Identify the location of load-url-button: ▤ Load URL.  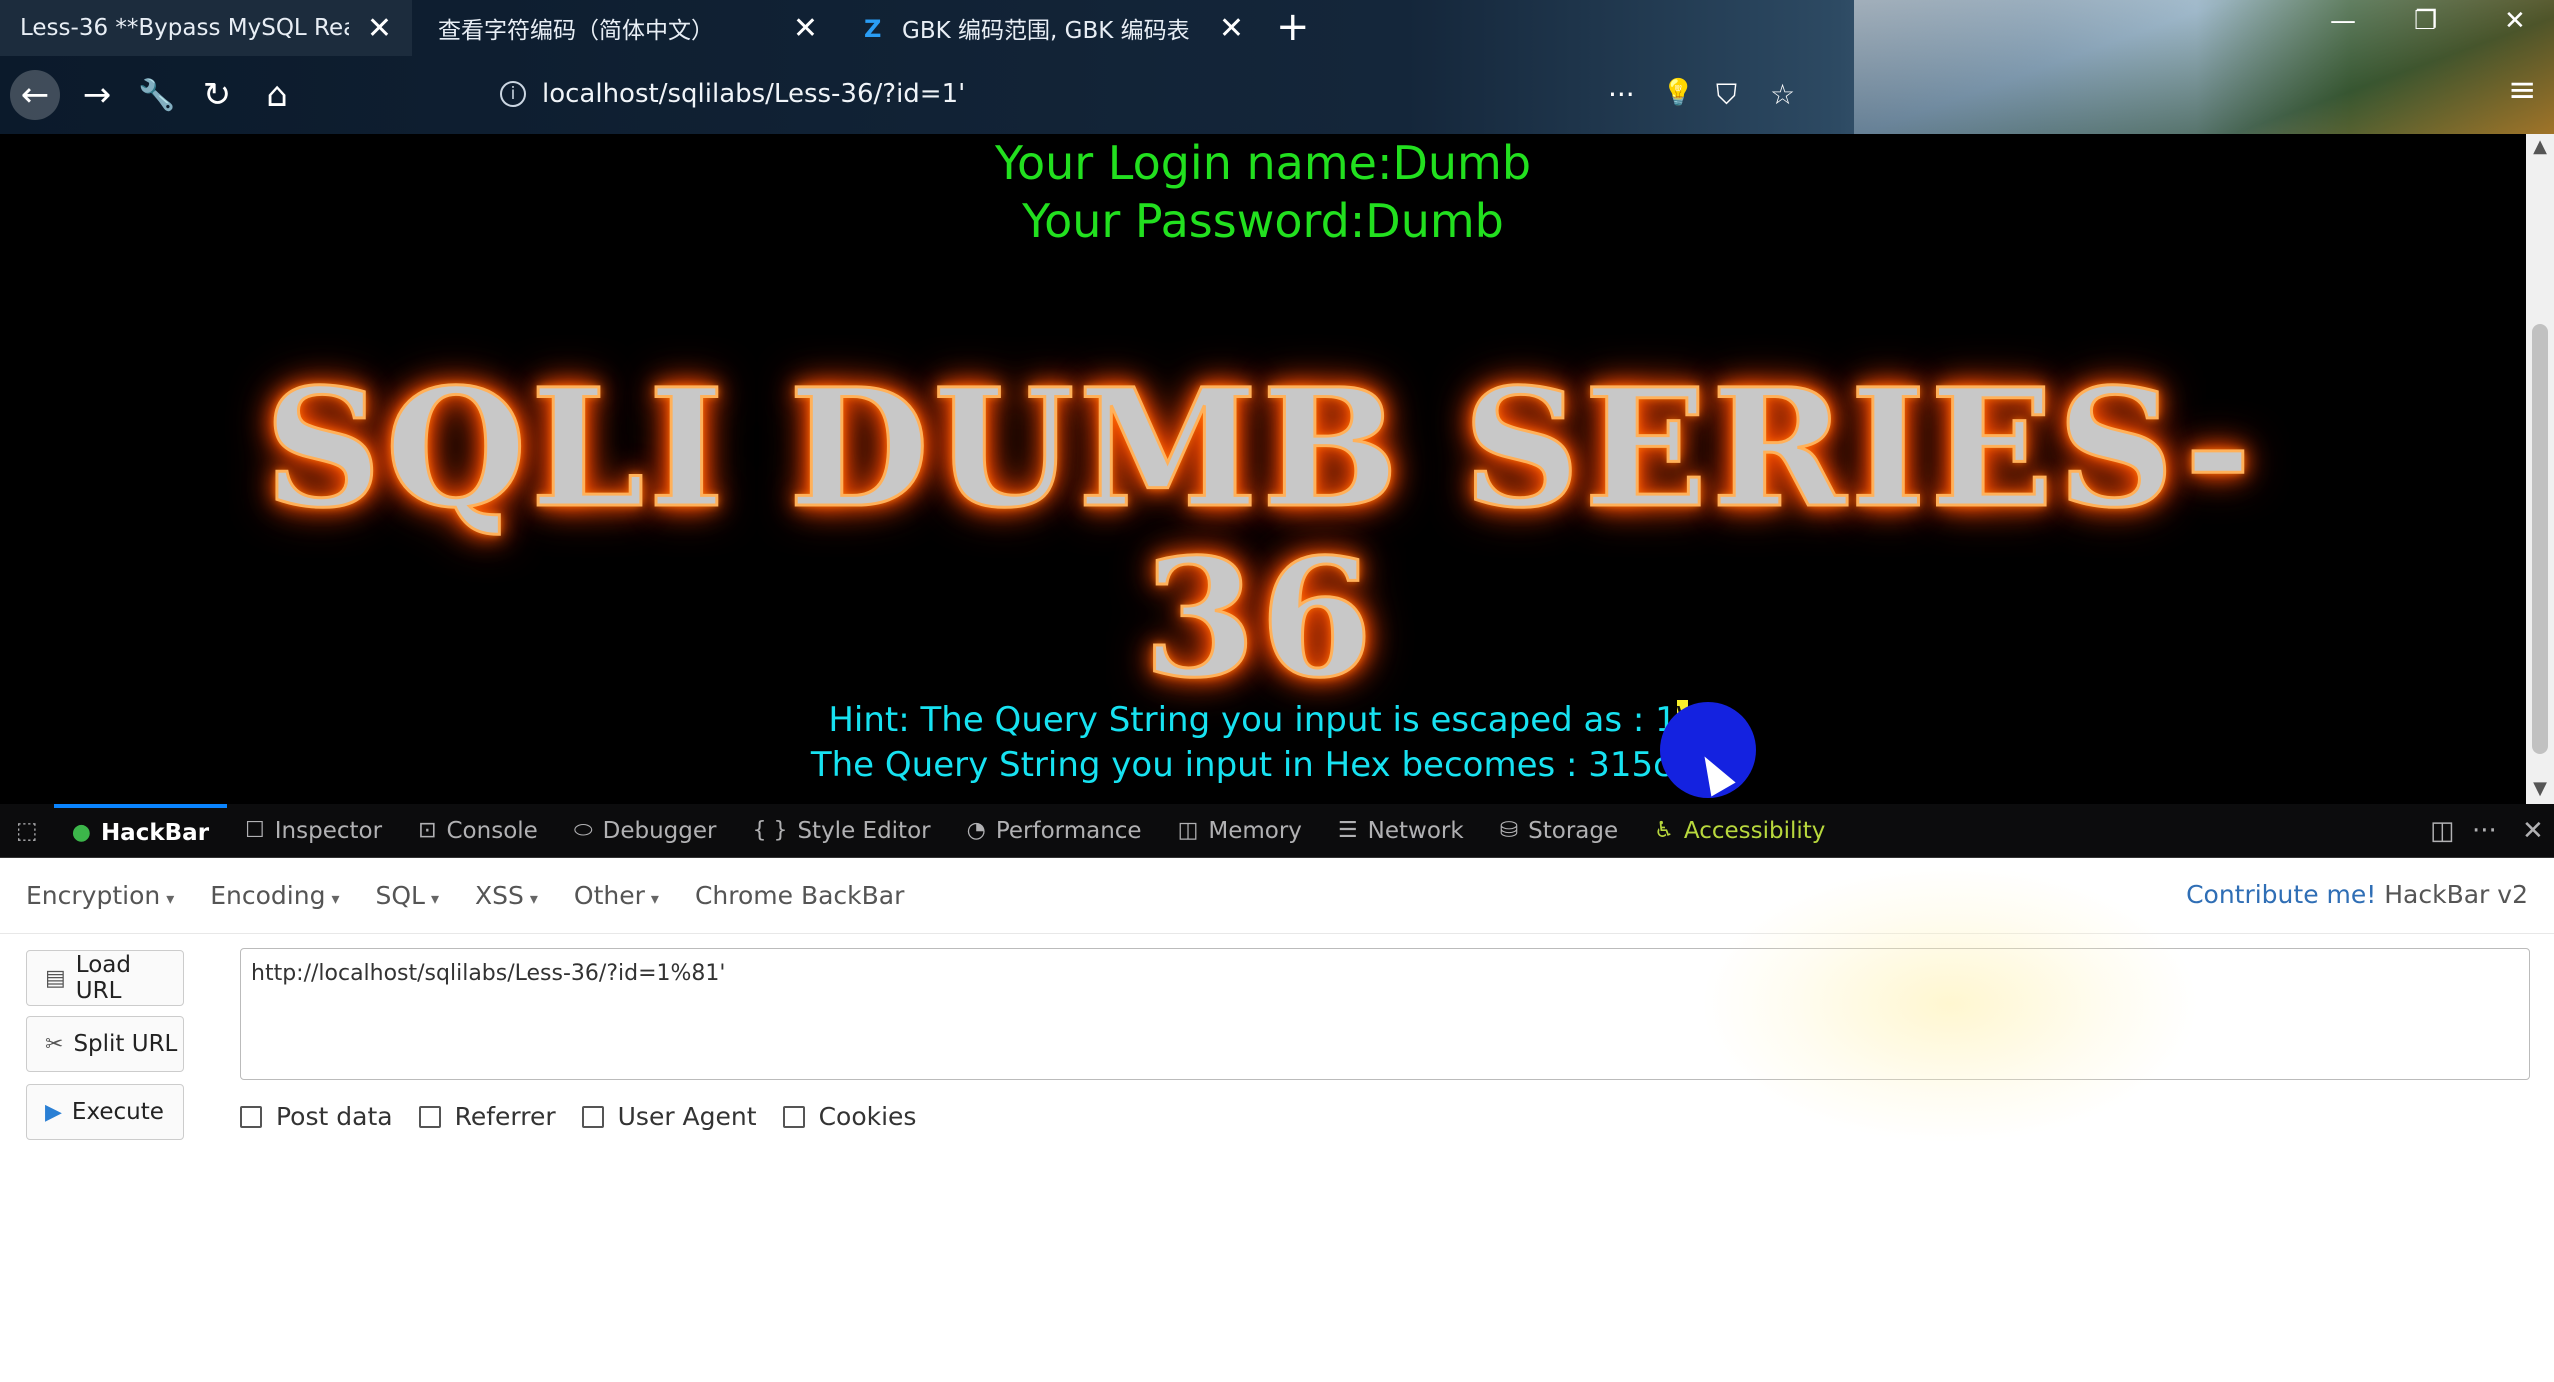
(105, 978).